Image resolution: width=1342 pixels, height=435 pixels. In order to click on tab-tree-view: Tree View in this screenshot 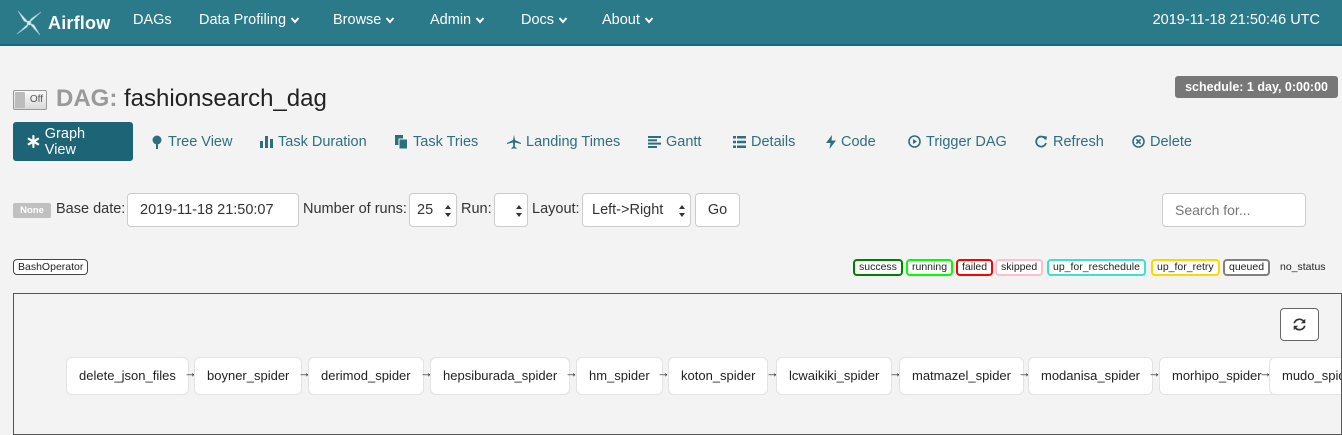, I will do `click(191, 141)`.